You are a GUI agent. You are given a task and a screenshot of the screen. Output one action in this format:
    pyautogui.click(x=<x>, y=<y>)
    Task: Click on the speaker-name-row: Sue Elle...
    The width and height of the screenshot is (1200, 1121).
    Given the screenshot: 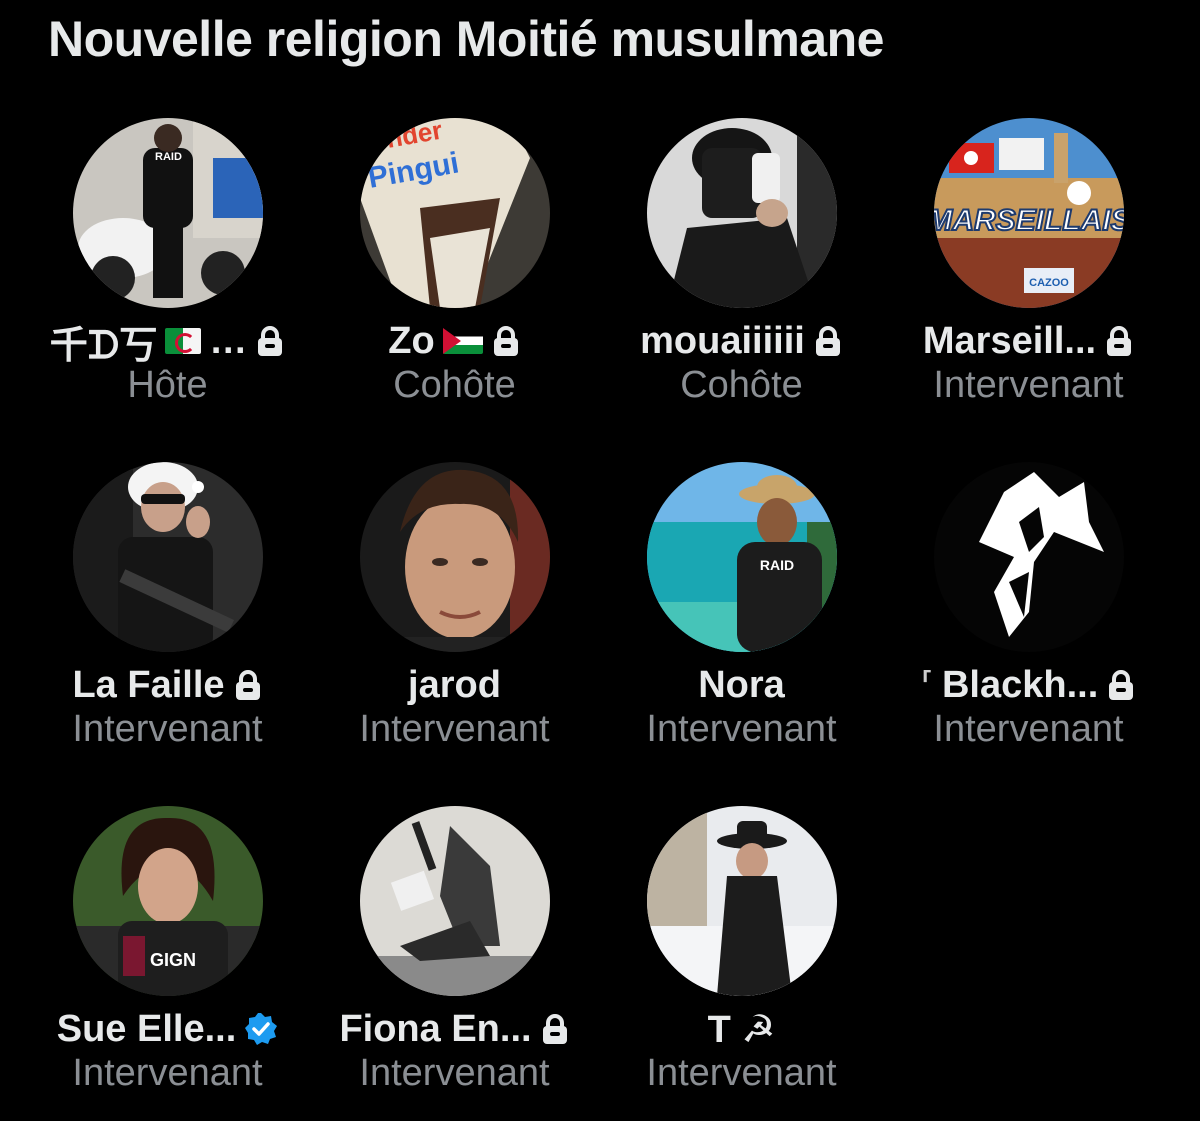 What is the action you would take?
    pyautogui.click(x=167, y=1029)
    